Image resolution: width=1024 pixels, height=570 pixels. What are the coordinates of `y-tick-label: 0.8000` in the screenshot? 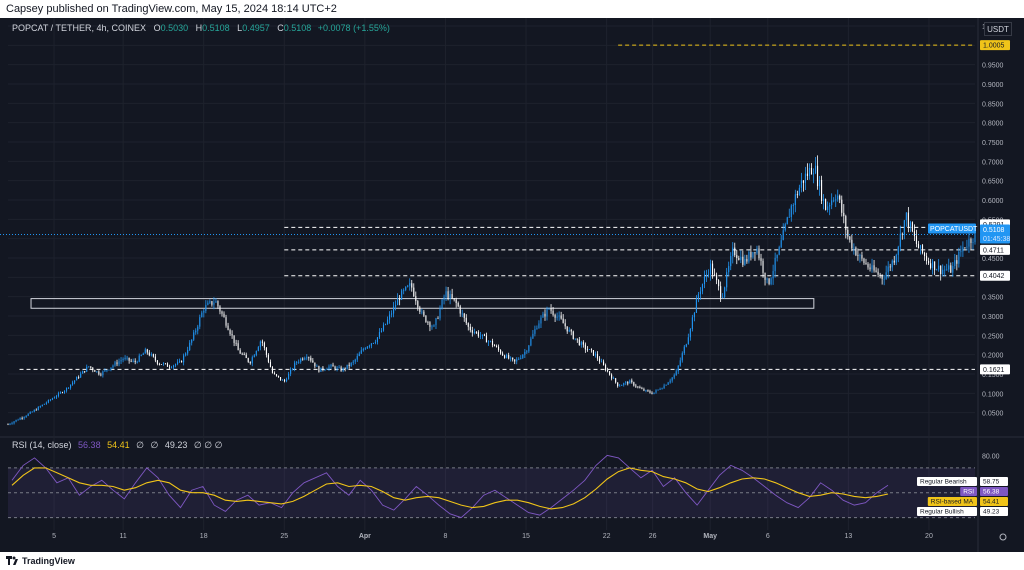 It's located at (993, 124).